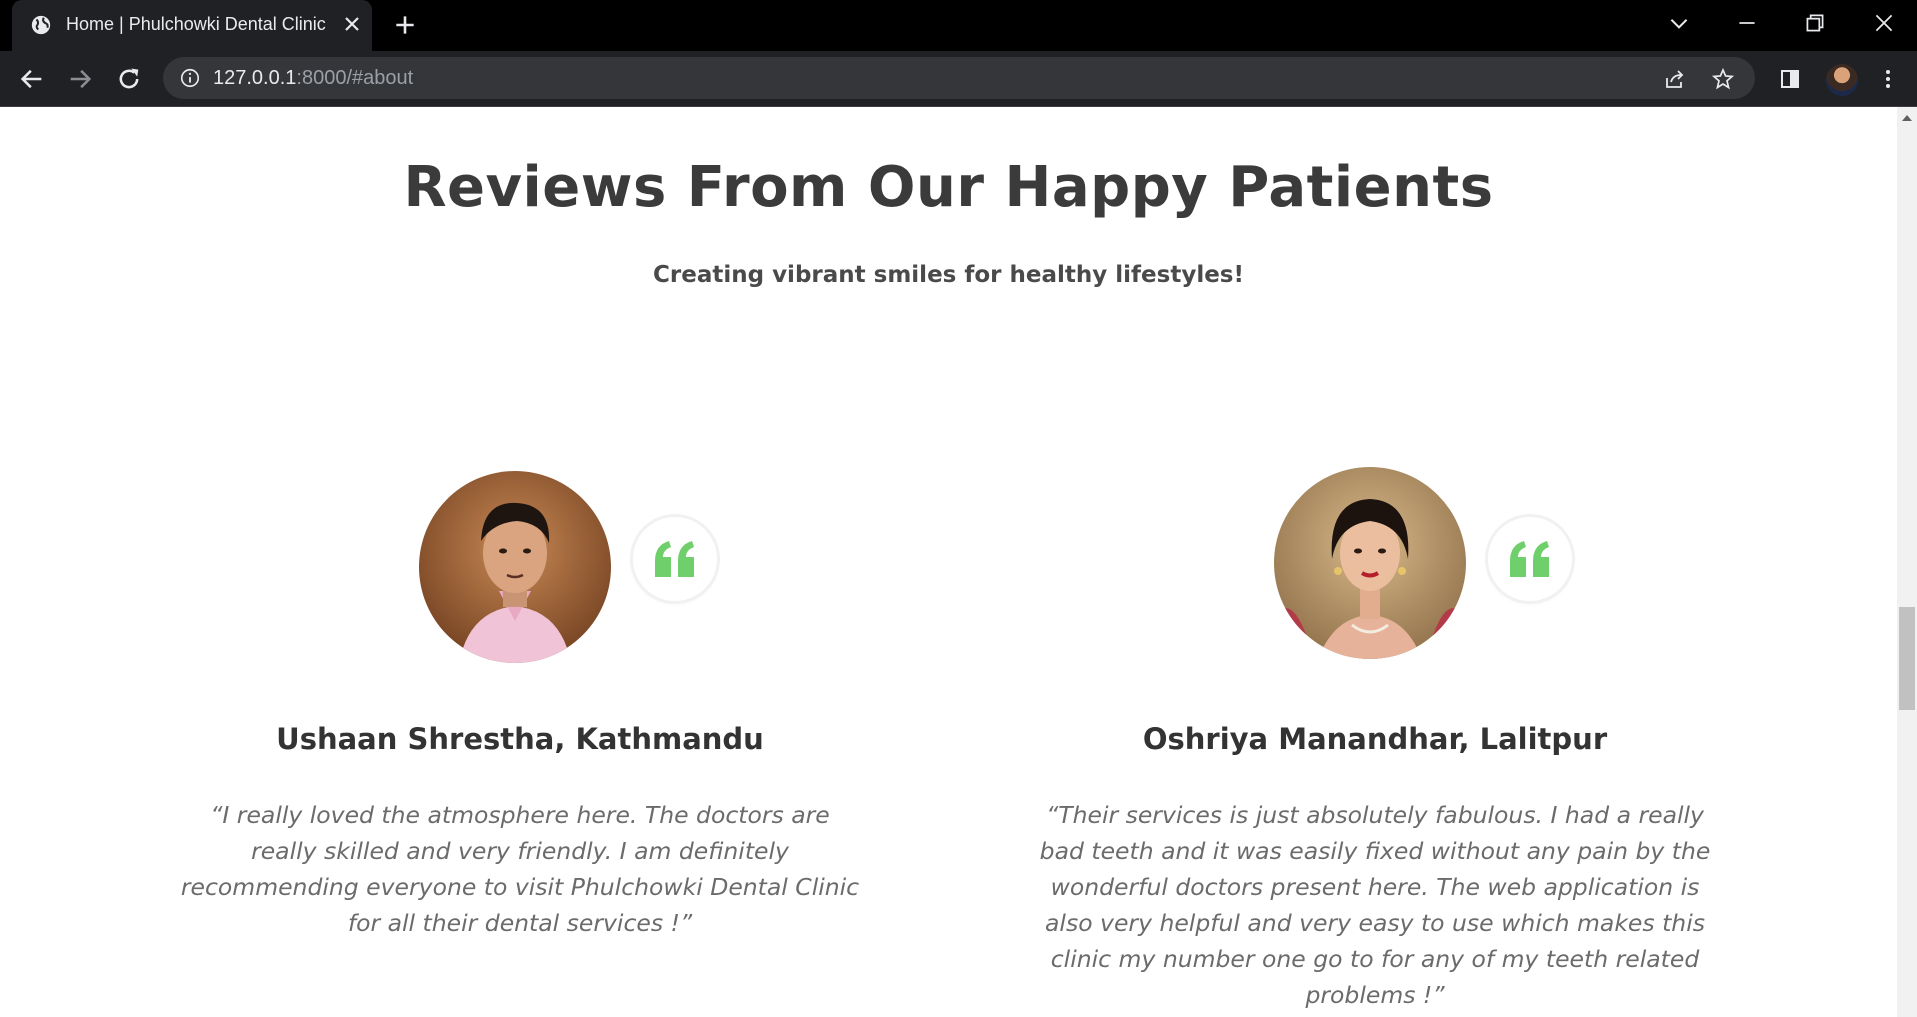  I want to click on minimize-icon, so click(1747, 23).